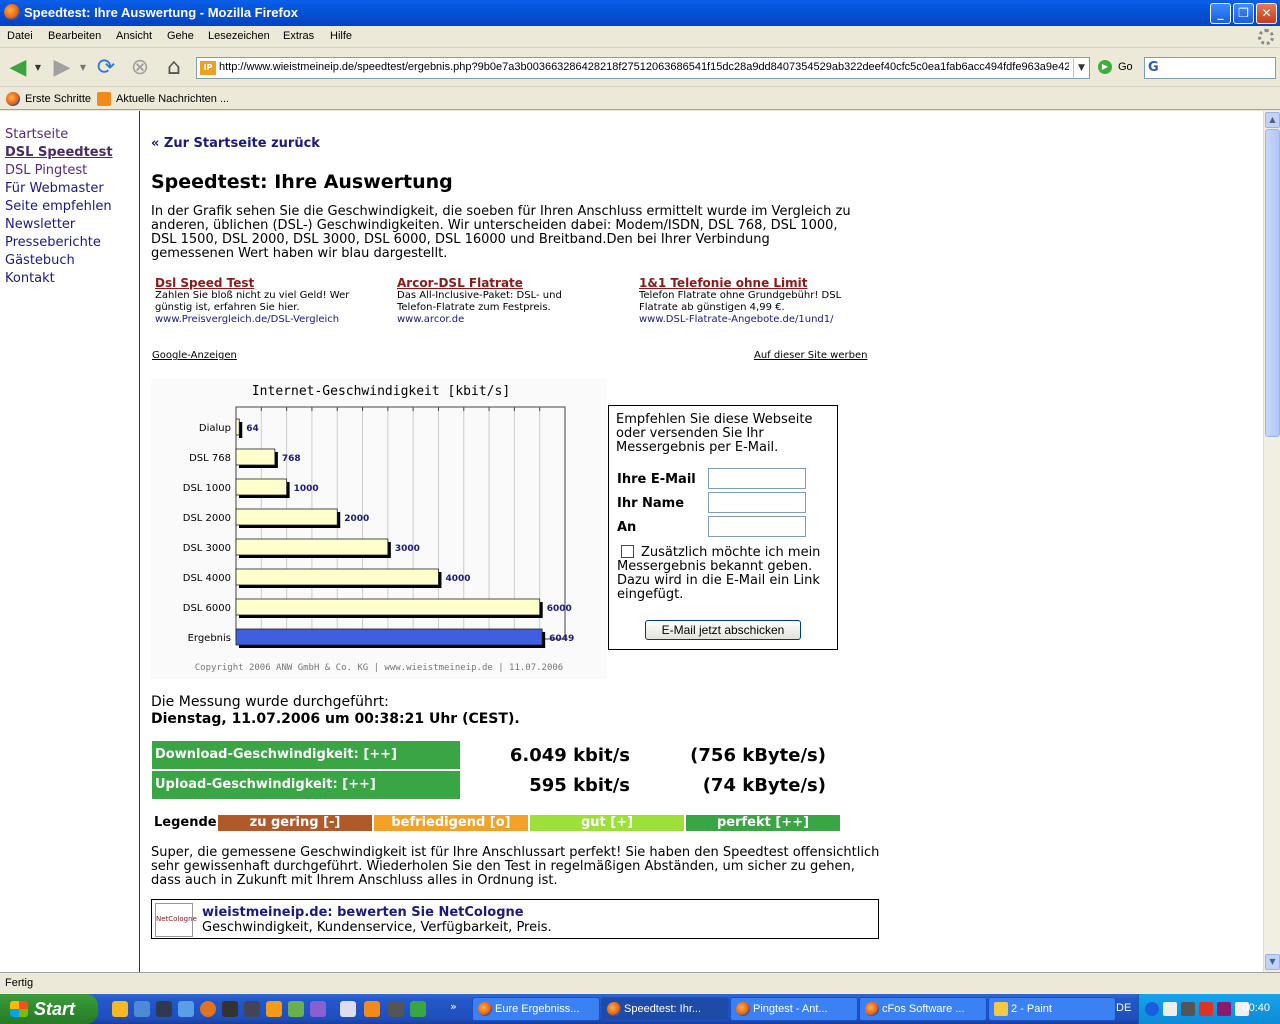 The width and height of the screenshot is (1280, 1024). What do you see at coordinates (1272, 283) in the screenshot?
I see `scroll-thumb` at bounding box center [1272, 283].